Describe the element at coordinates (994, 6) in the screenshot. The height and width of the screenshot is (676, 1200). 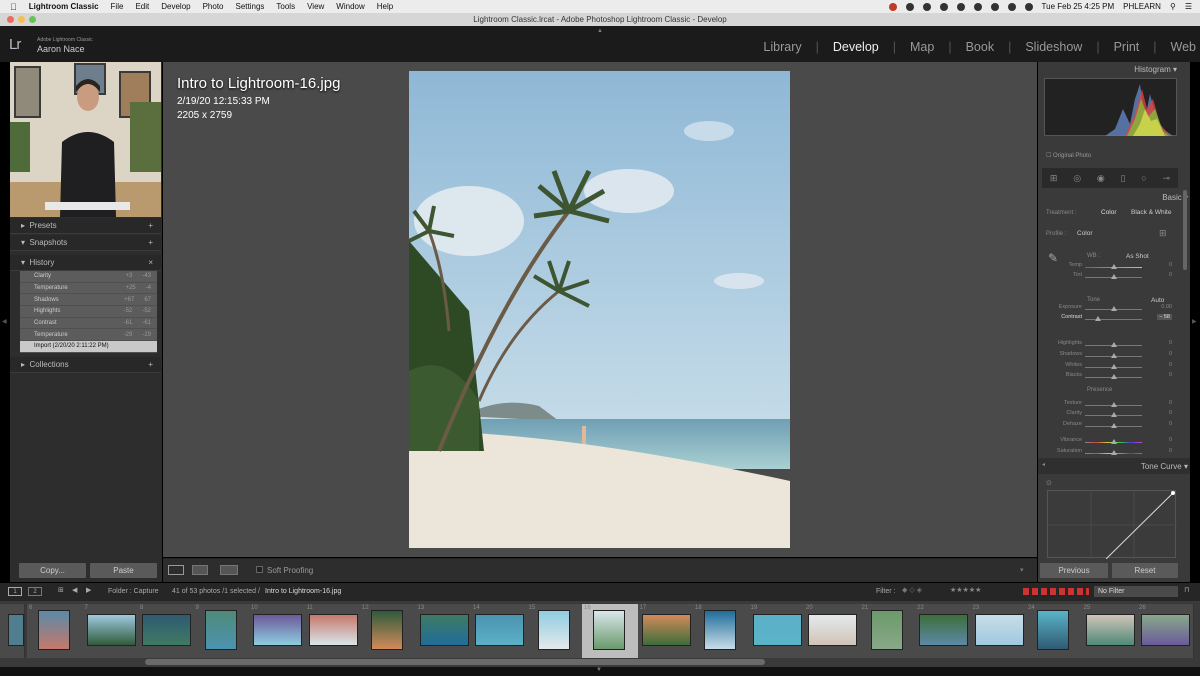
I see `status-battery-icon` at that location.